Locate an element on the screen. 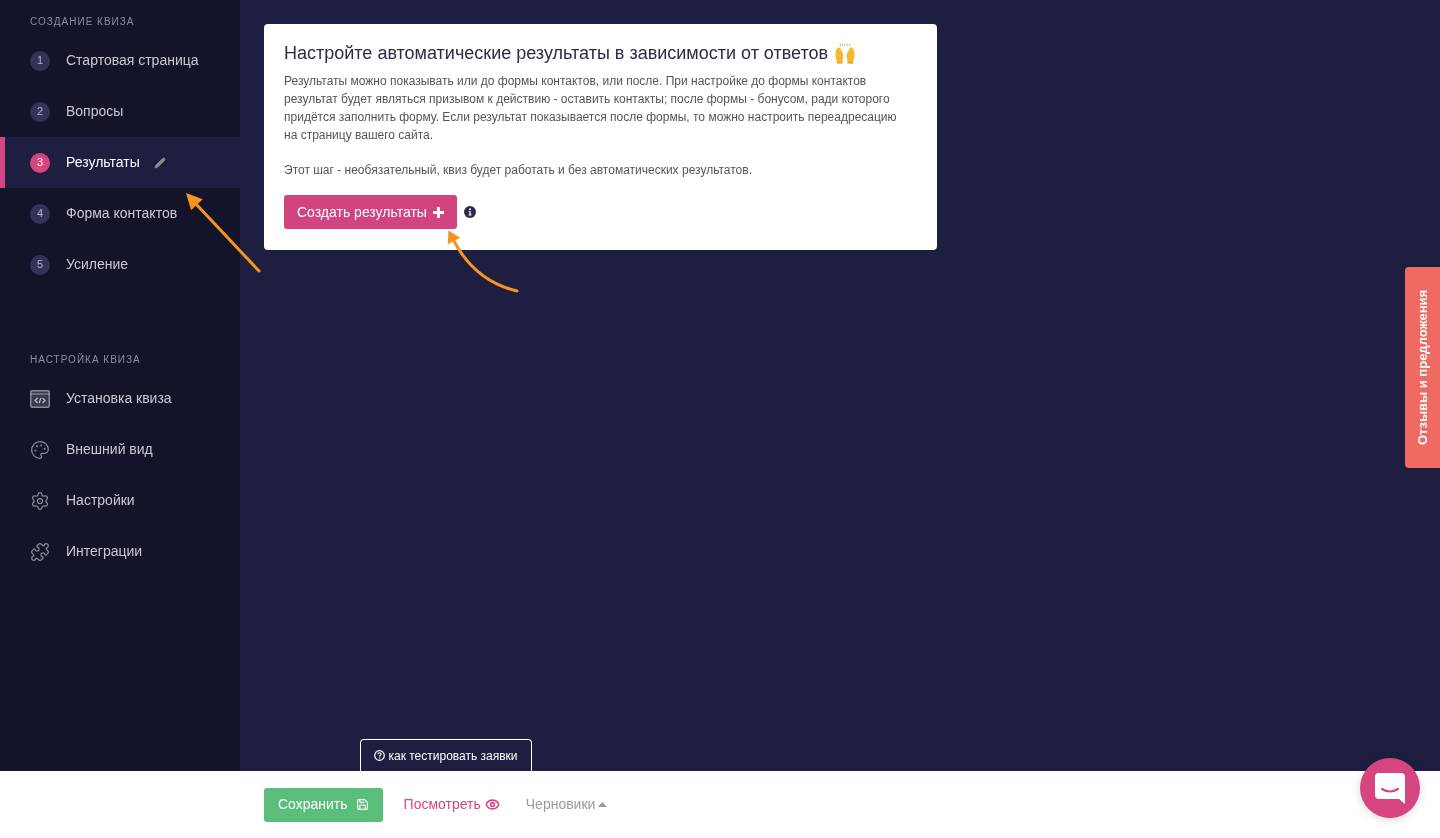  chat-bubble-icon is located at coordinates (1390, 788).